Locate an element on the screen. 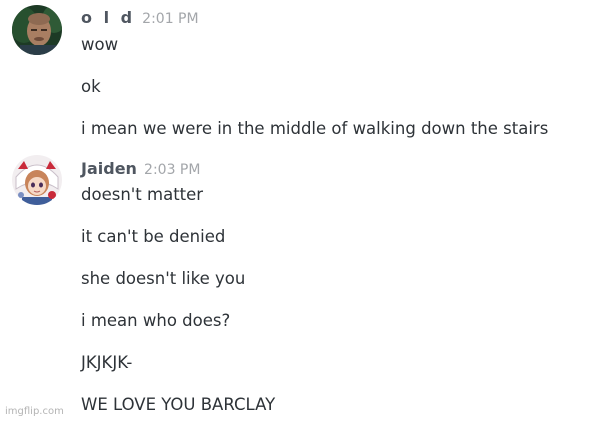 The width and height of the screenshot is (590, 423). old-avatar is located at coordinates (37, 30).